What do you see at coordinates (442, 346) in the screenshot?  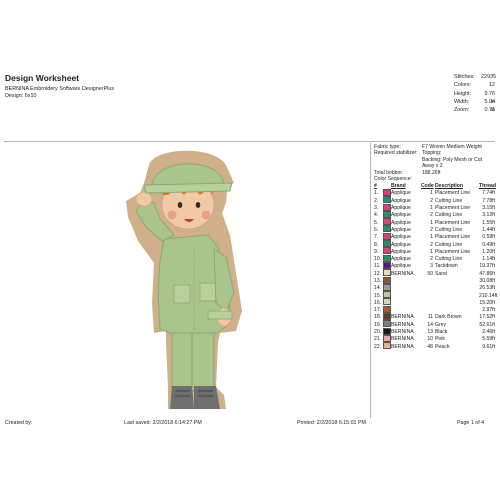 I see `thread-description: Peach` at bounding box center [442, 346].